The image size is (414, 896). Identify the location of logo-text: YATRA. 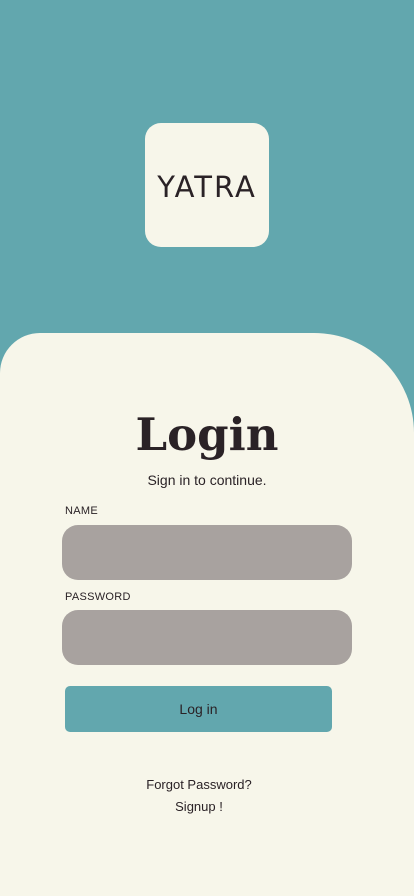
(207, 187).